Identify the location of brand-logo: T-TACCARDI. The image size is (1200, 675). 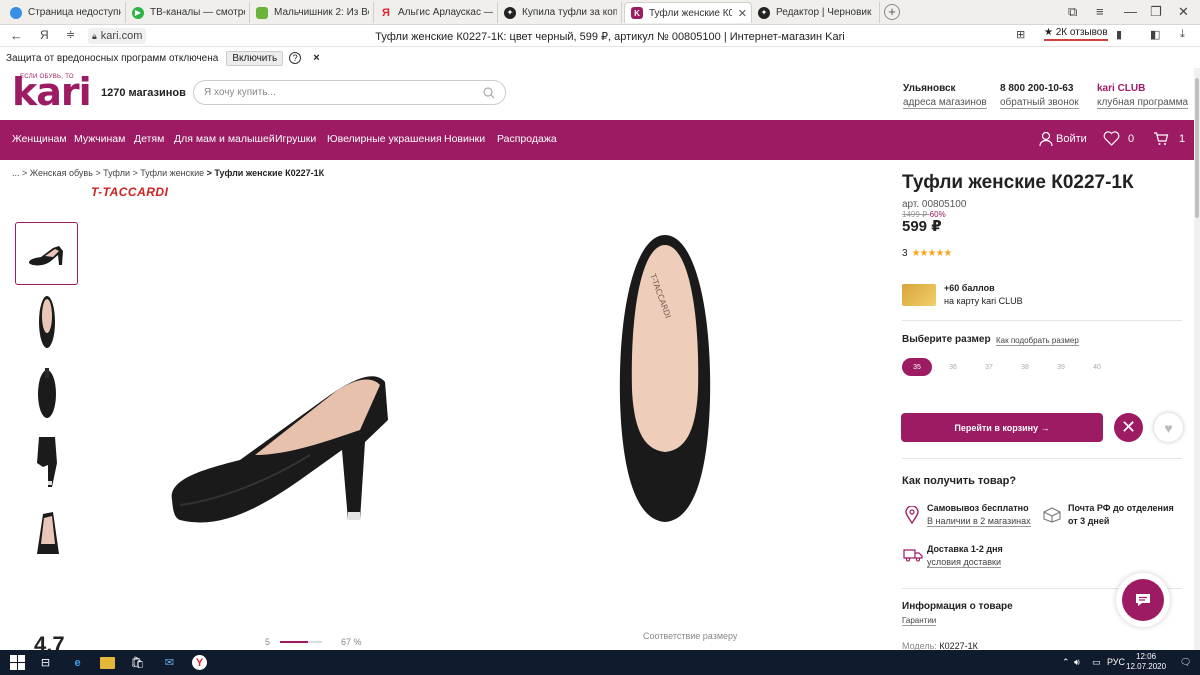
(129, 192).